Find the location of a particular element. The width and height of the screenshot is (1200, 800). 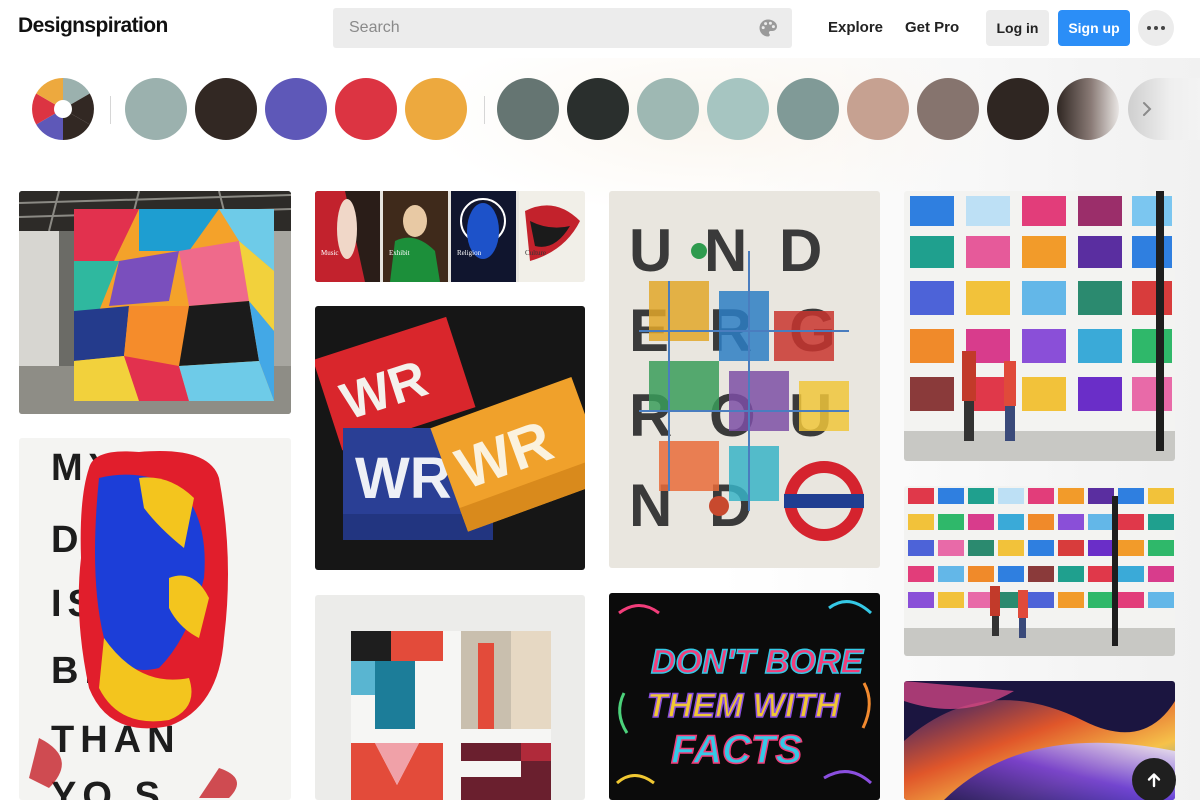

dont-bore-lettering-image: DON'T BORE THEM WITH FACTS is located at coordinates (744, 696).